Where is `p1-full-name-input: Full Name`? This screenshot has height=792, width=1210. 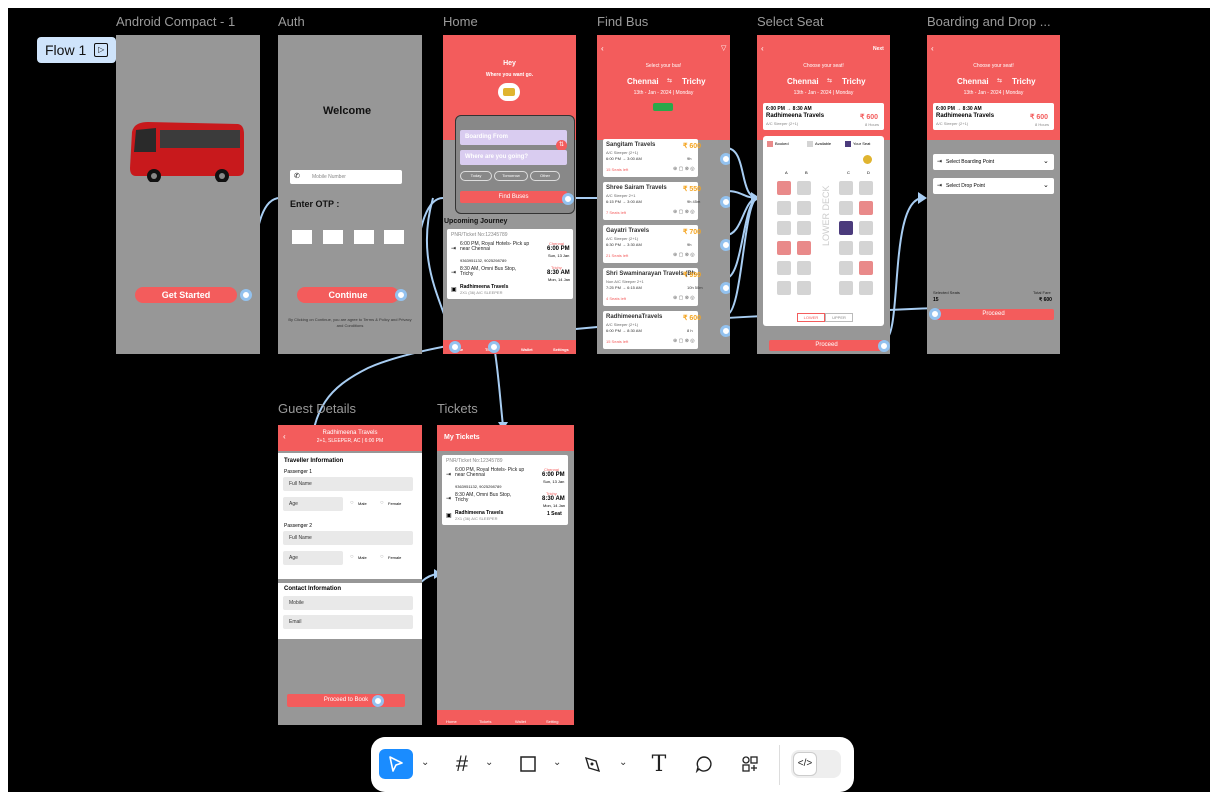
p1-full-name-input: Full Name is located at coordinates (348, 484).